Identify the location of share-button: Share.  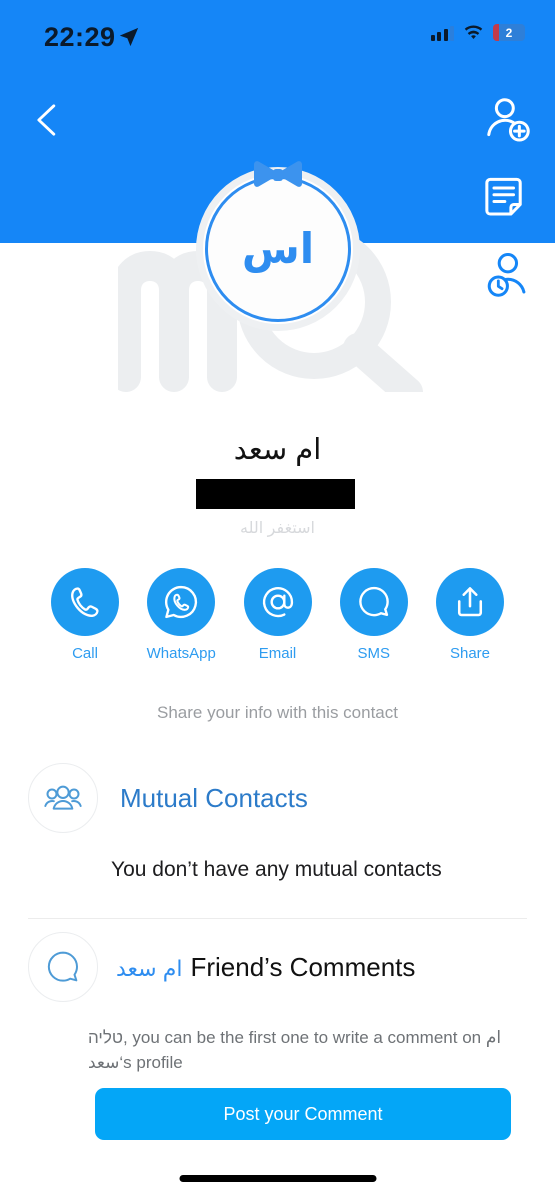
(470, 615).